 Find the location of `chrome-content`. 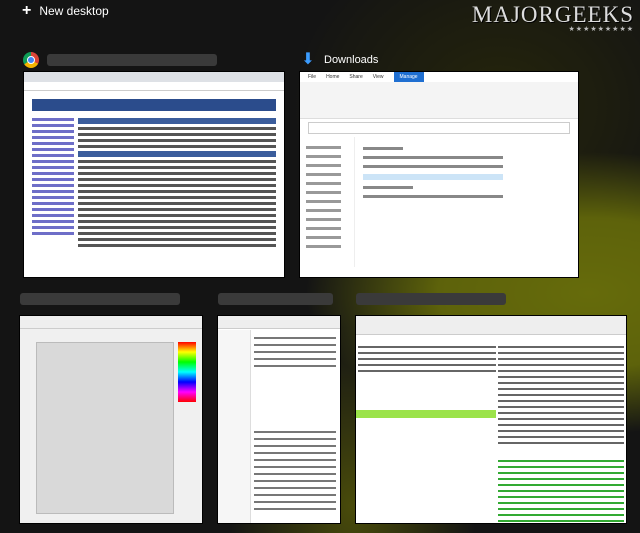

chrome-content is located at coordinates (177, 182).